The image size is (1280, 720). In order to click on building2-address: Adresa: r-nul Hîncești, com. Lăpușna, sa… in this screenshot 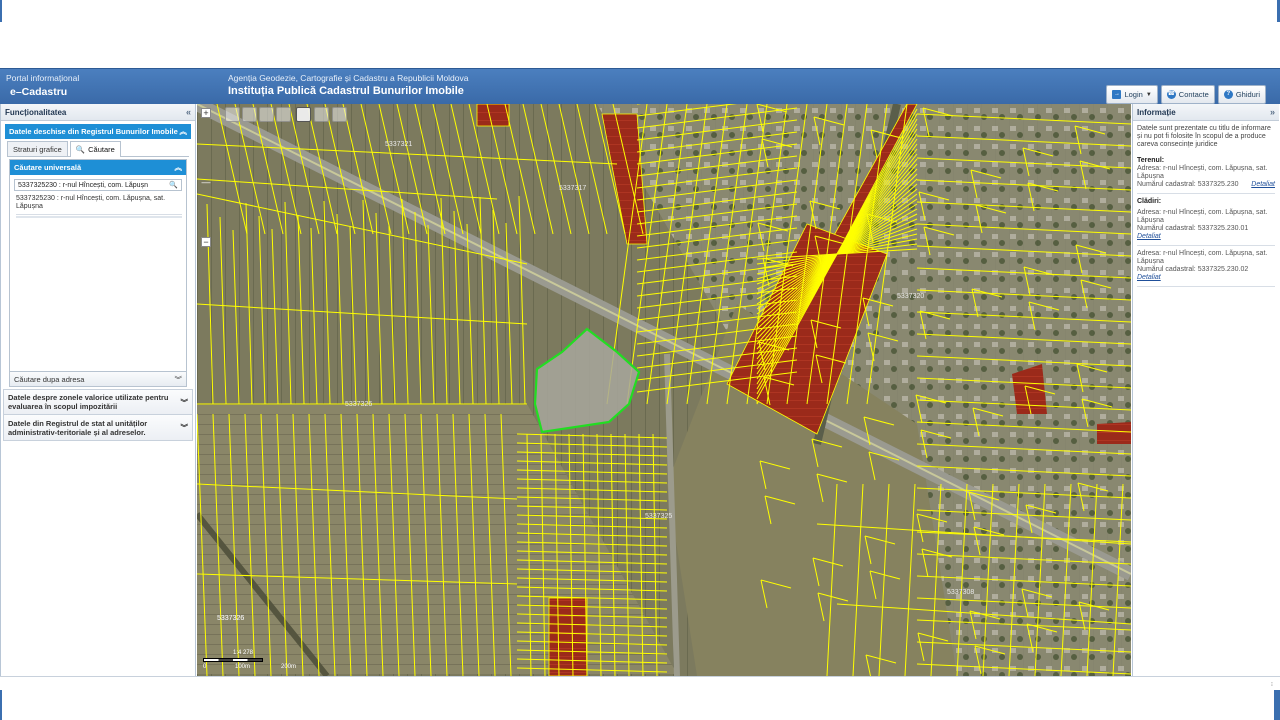, I will do `click(1202, 257)`.